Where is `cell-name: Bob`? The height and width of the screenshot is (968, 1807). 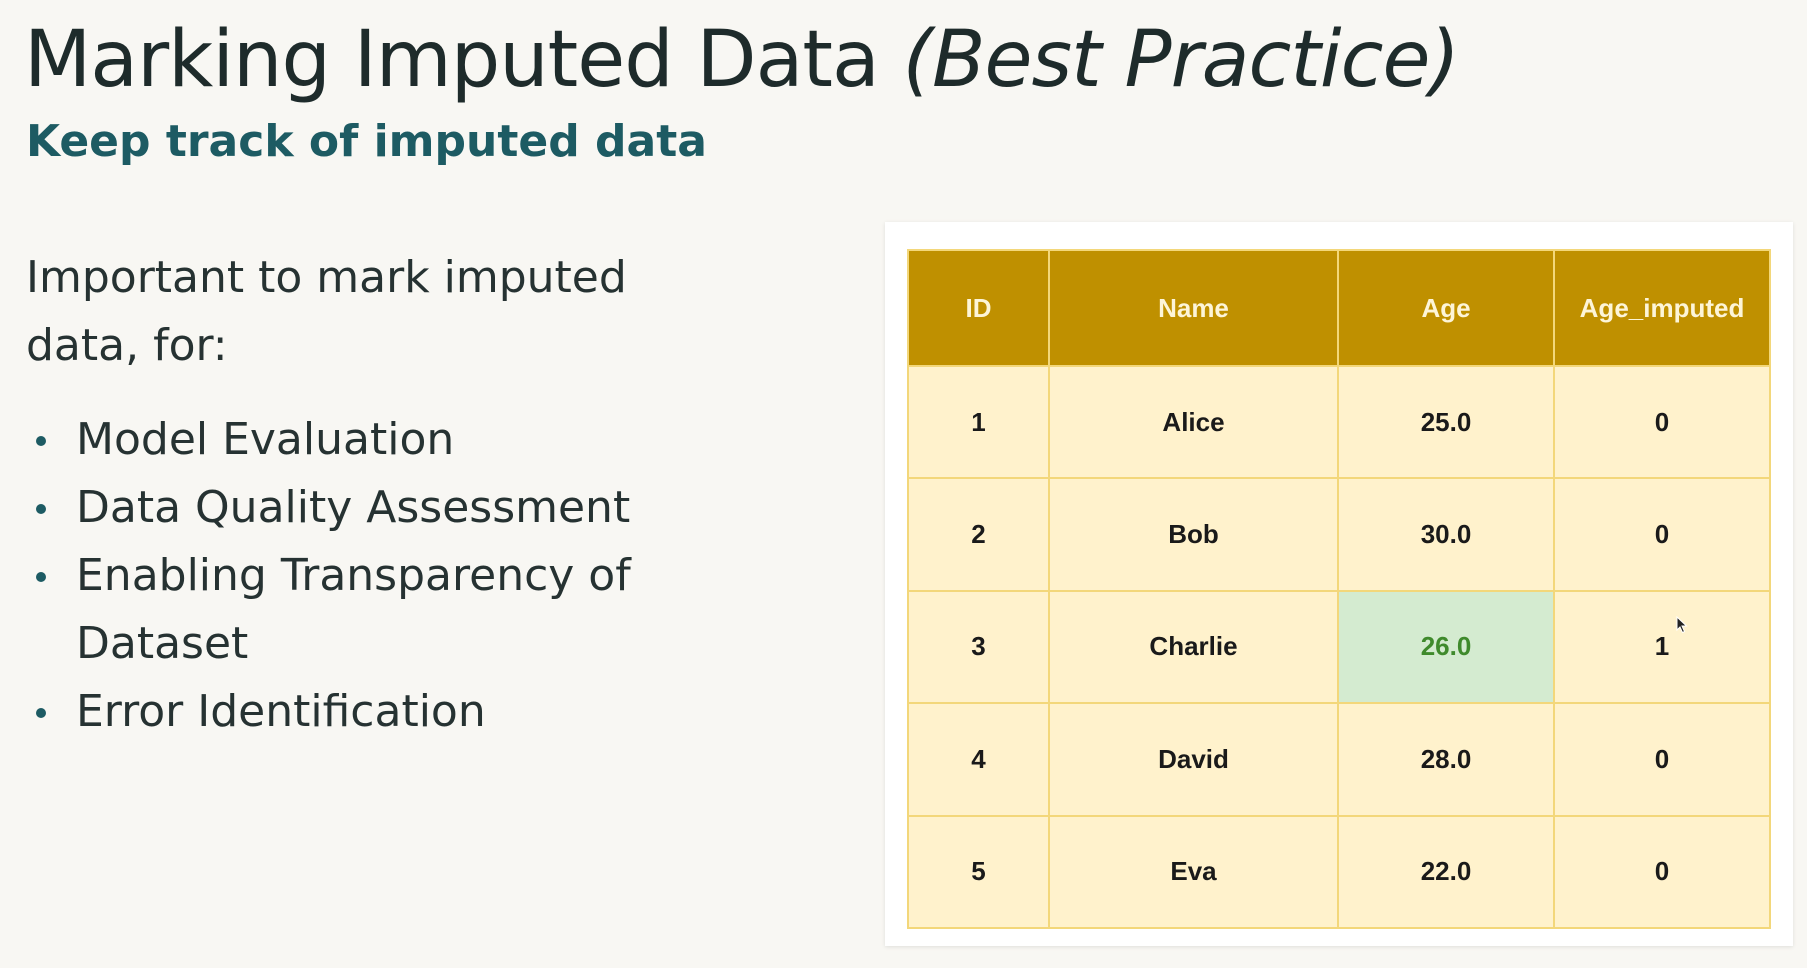 cell-name: Bob is located at coordinates (1193, 534).